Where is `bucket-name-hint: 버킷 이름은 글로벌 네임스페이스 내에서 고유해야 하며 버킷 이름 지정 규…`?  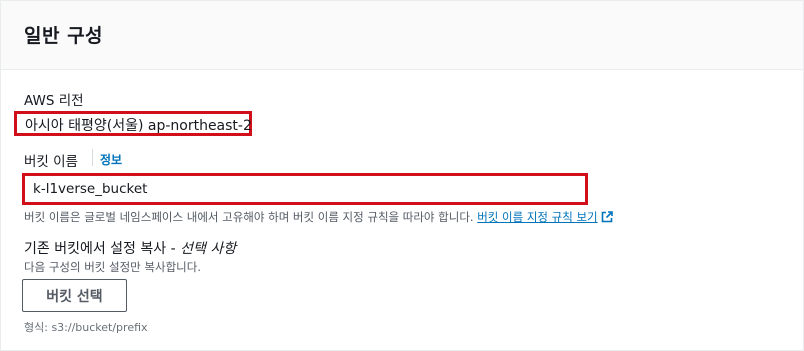
bucket-name-hint: 버킷 이름은 글로벌 네임스페이스 내에서 고유해야 하며 버킷 이름 지정 규… is located at coordinates (318, 217).